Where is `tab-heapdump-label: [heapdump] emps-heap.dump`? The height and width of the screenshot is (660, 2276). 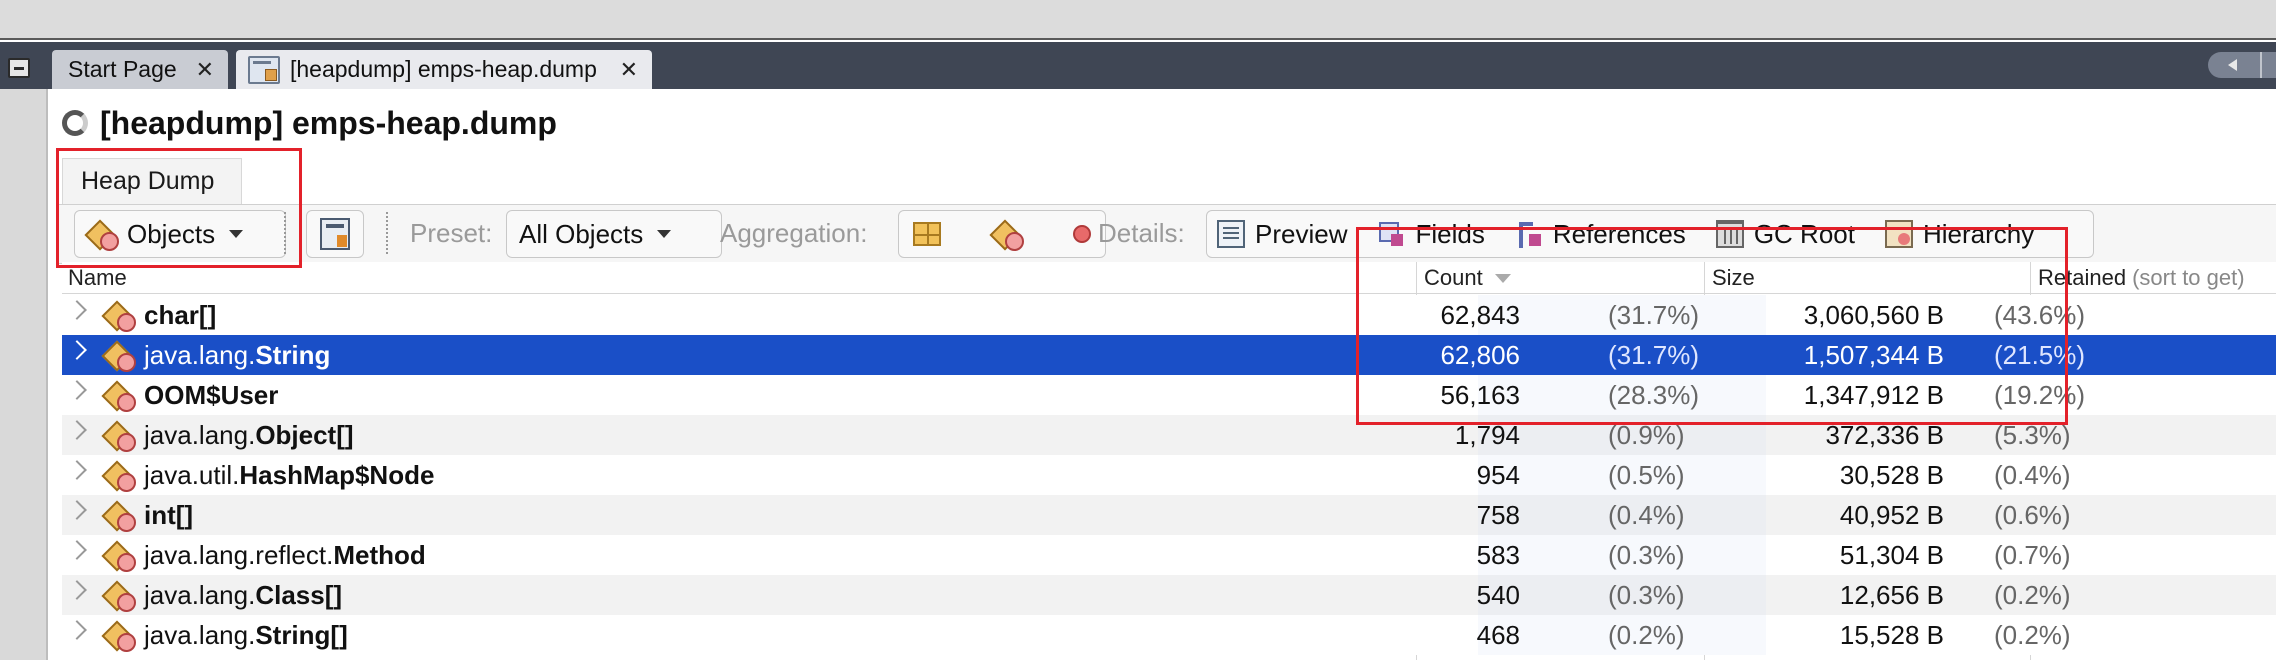
tab-heapdump-label: [heapdump] emps-heap.dump is located at coordinates (443, 69).